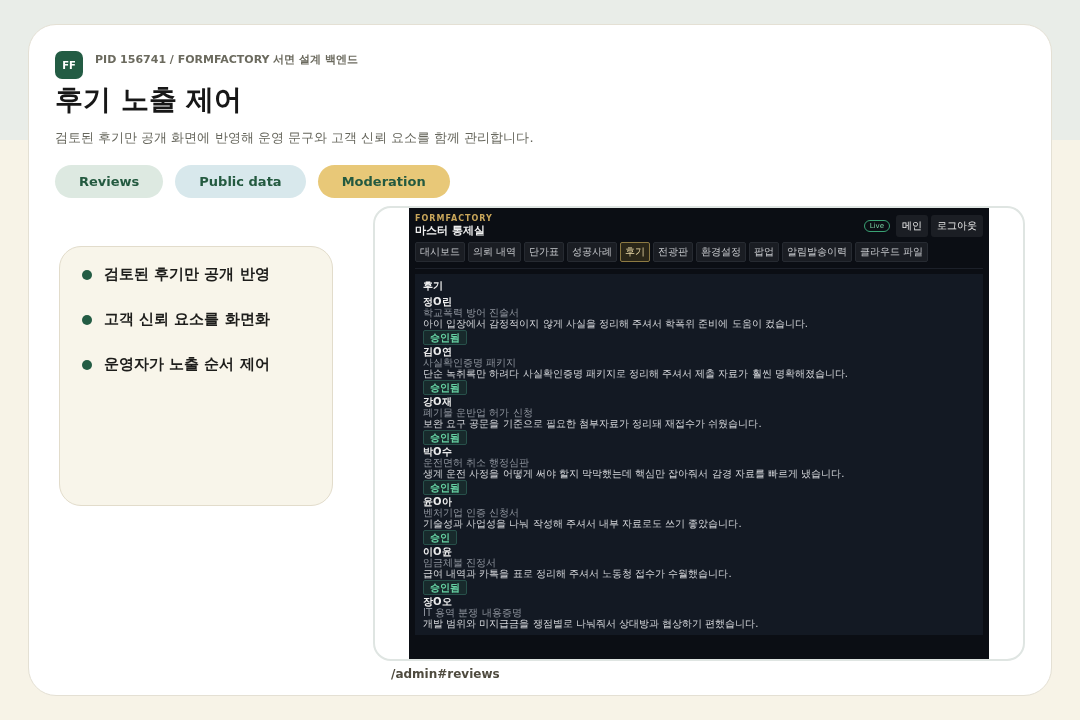 Image resolution: width=1080 pixels, height=720 pixels. What do you see at coordinates (817, 252) in the screenshot?
I see `nav-tab: 알림발송이력` at bounding box center [817, 252].